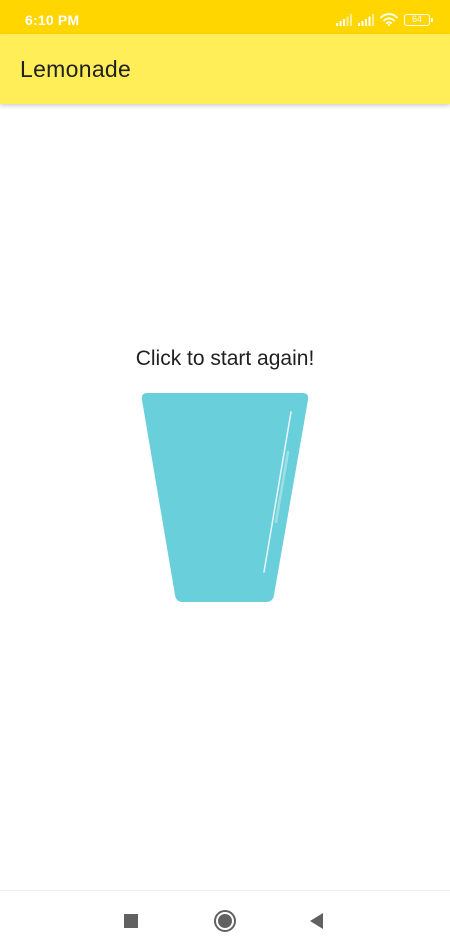 This screenshot has height=950, width=450. Describe the element at coordinates (225, 17) in the screenshot. I see `status-bar: 6:10 PM 64` at that location.